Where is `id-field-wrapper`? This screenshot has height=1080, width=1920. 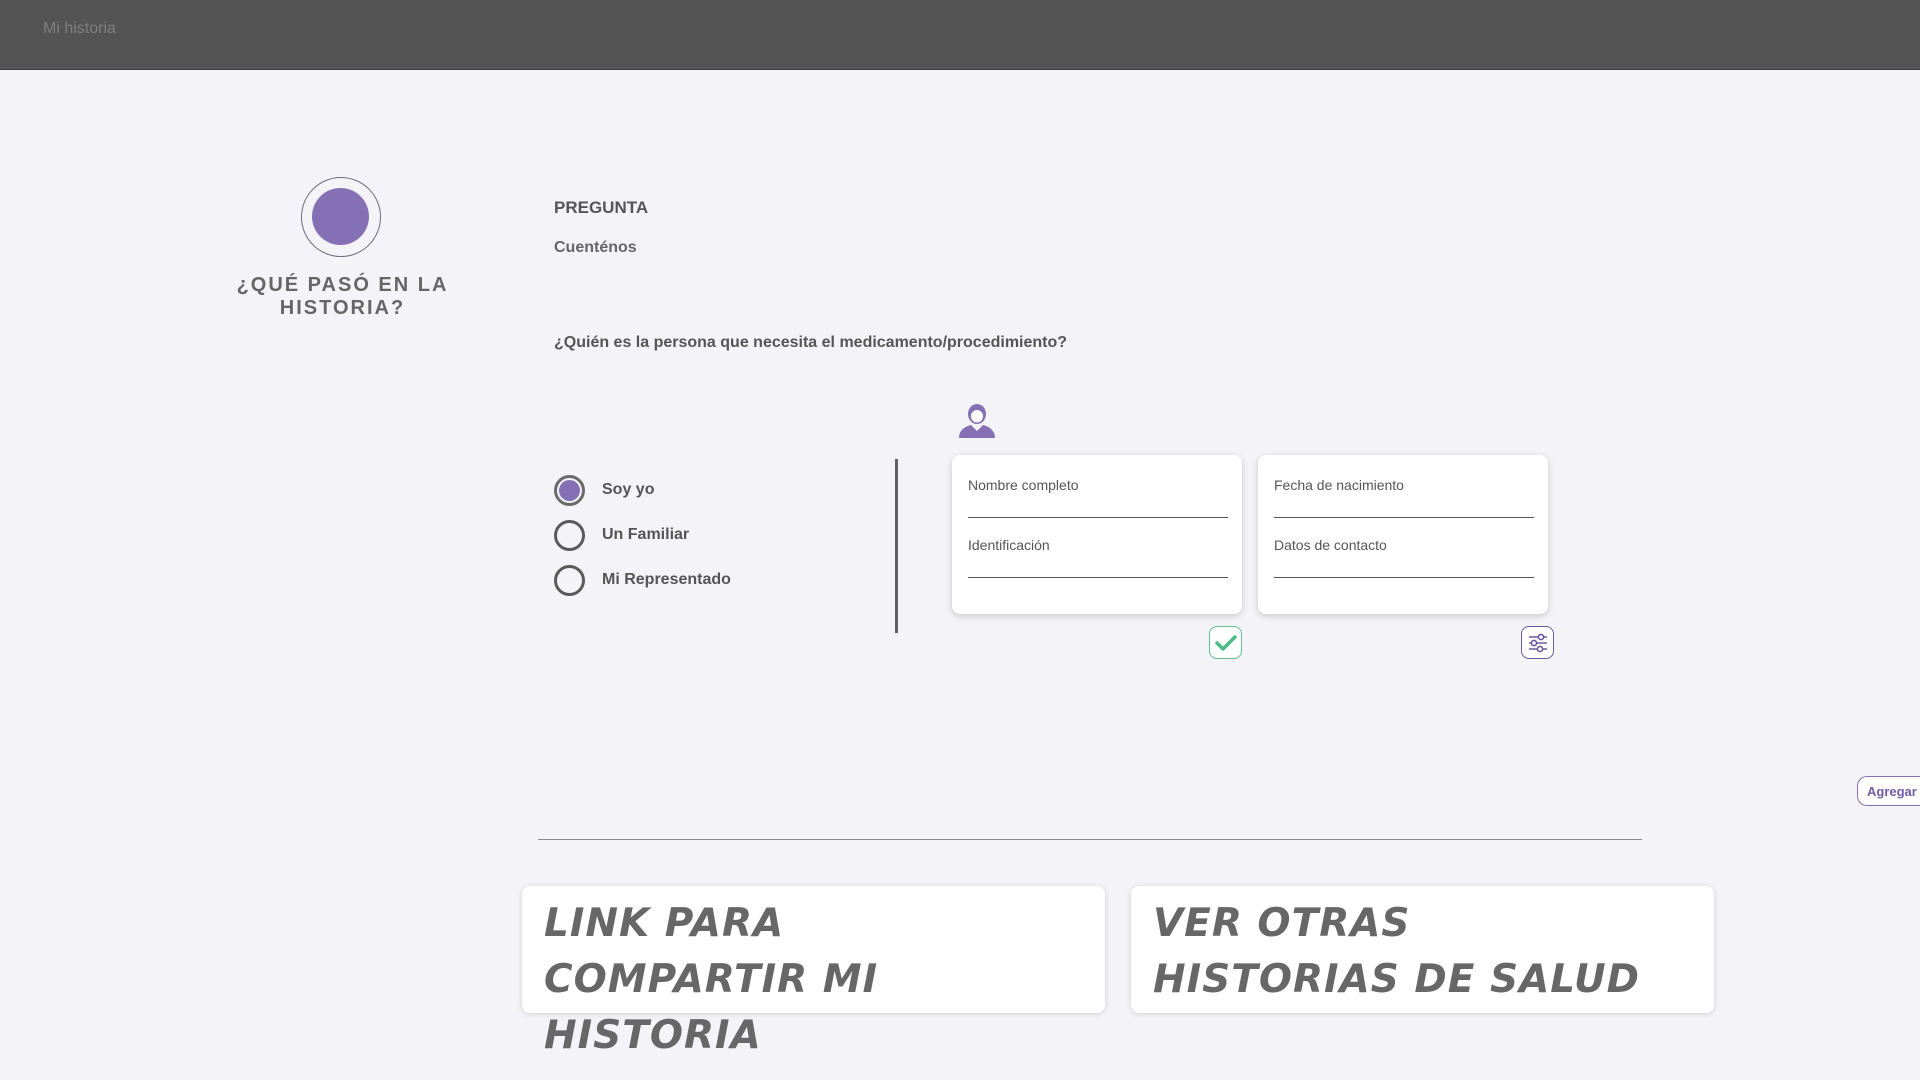 id-field-wrapper is located at coordinates (1098, 555).